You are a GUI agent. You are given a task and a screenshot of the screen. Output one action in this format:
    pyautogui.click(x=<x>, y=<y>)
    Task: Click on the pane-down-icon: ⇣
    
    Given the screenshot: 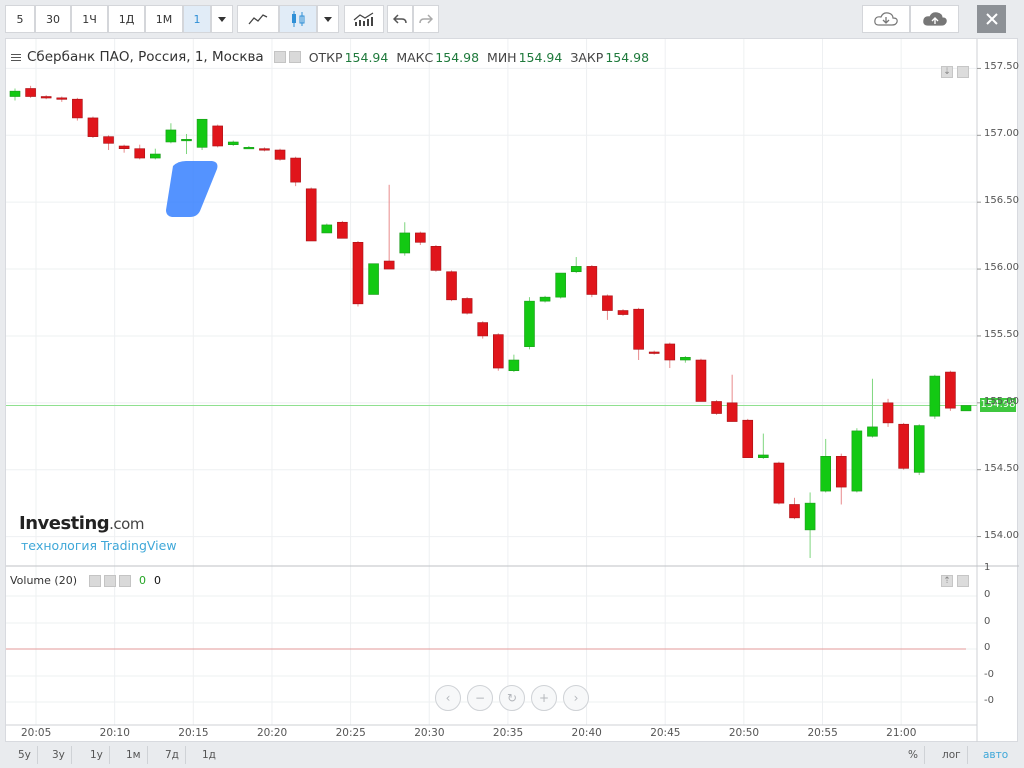 What is the action you would take?
    pyautogui.click(x=947, y=72)
    